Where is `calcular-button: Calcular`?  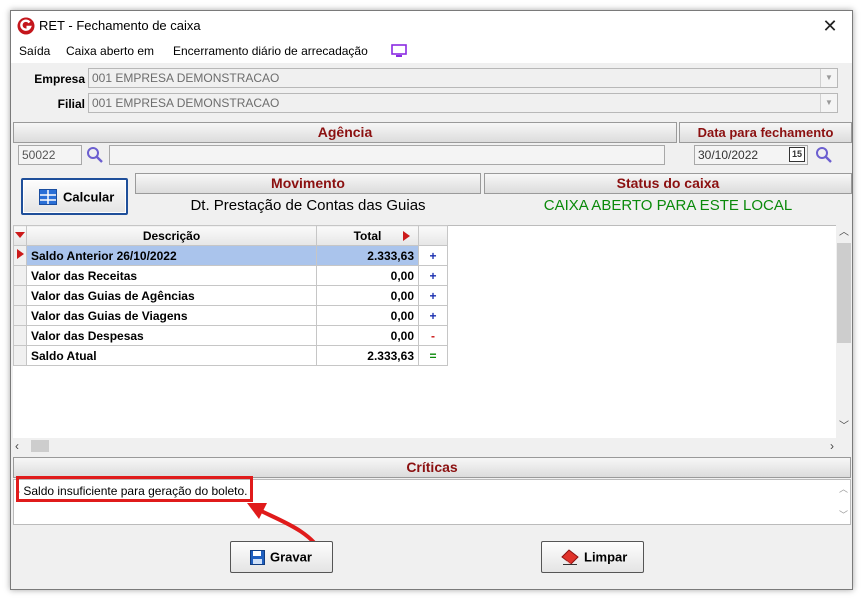 calcular-button: Calcular is located at coordinates (74, 196).